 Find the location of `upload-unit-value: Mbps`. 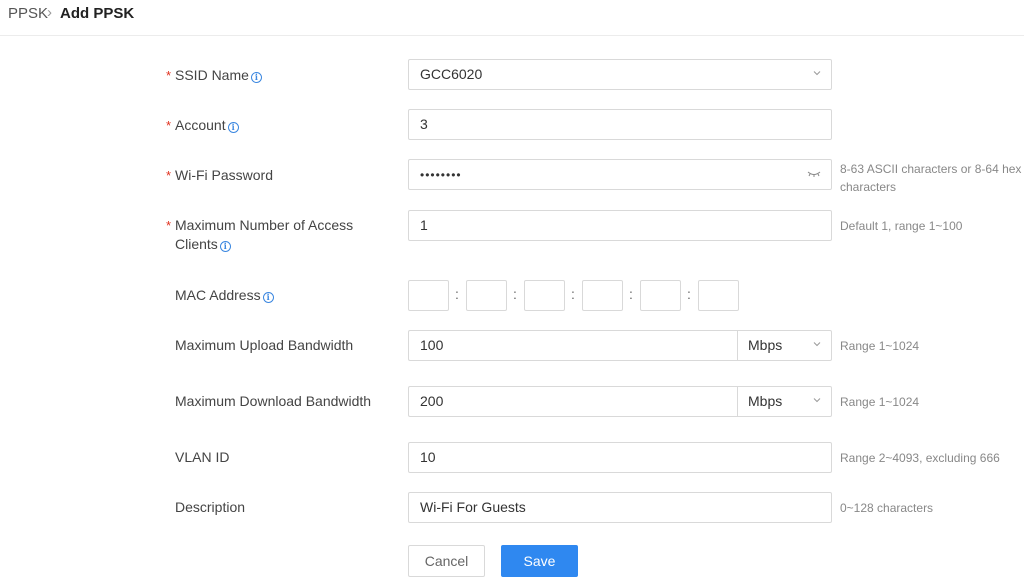

upload-unit-value: Mbps is located at coordinates (765, 345).